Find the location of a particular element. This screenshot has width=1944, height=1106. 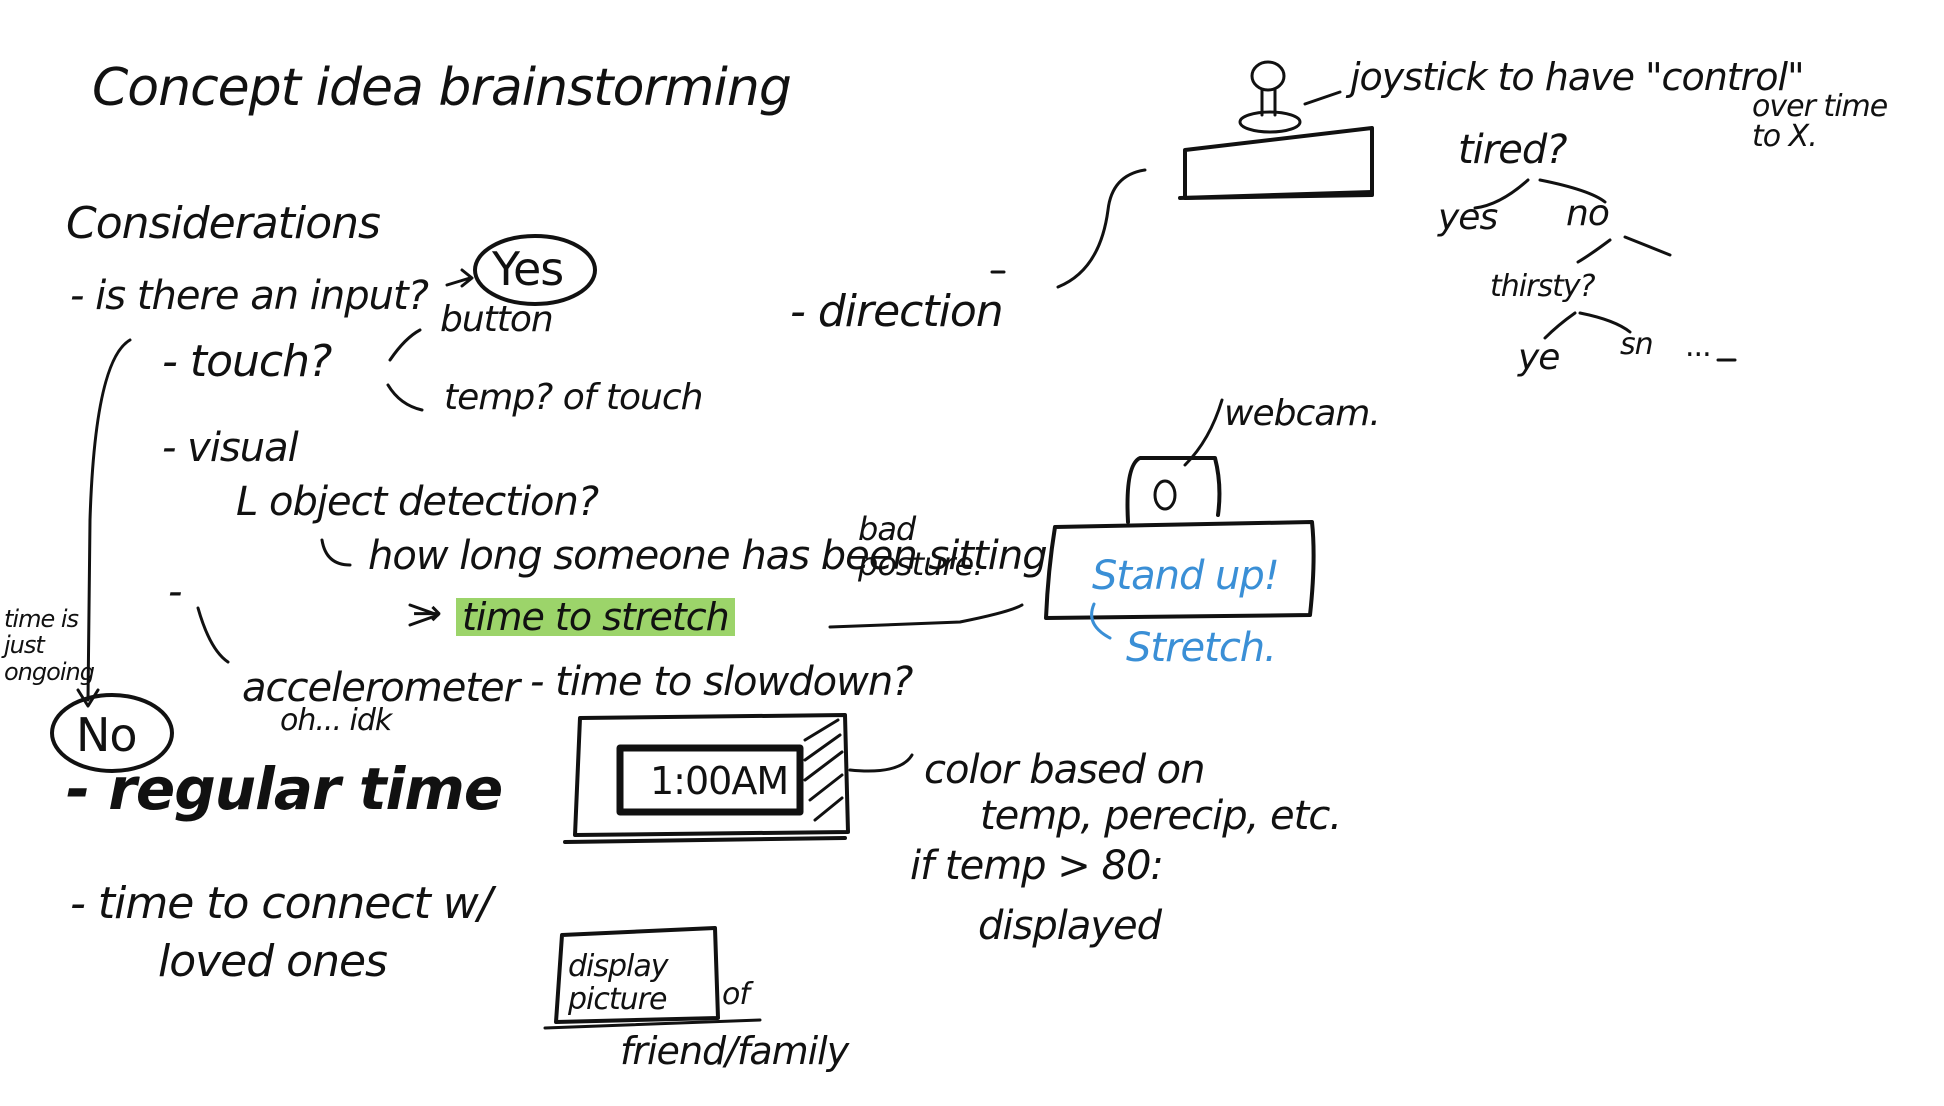

joystick-pointer is located at coordinates (1322, 98).